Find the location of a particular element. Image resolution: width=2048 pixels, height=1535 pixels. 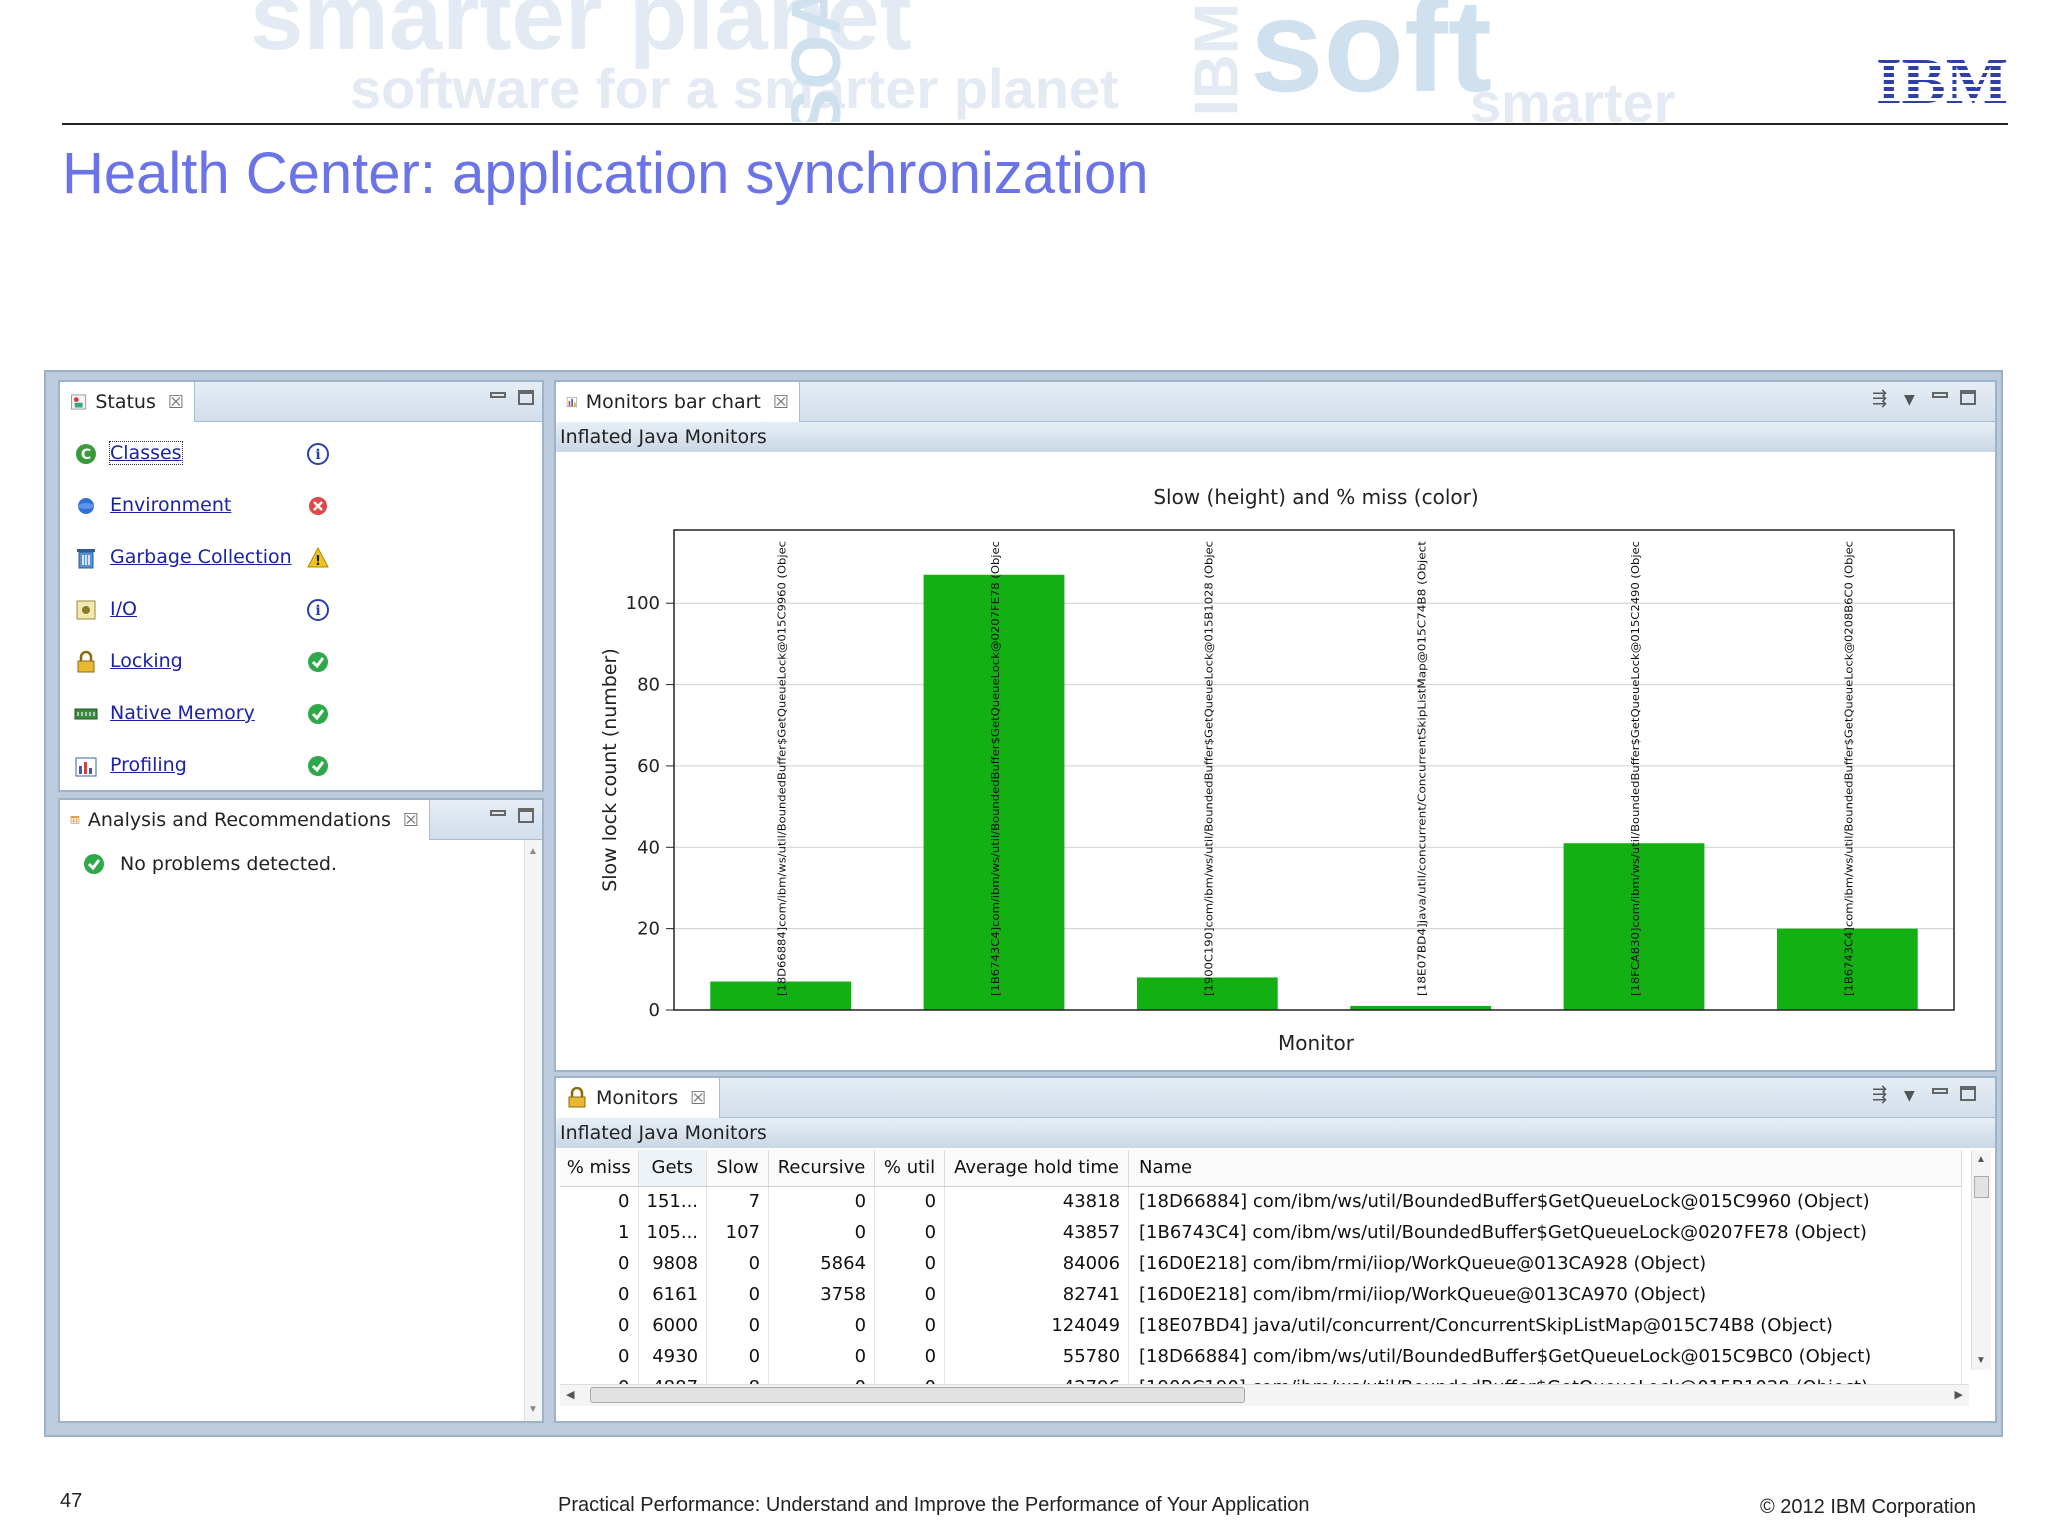

status-item-label: Garbage Collection is located at coordinates (201, 557).